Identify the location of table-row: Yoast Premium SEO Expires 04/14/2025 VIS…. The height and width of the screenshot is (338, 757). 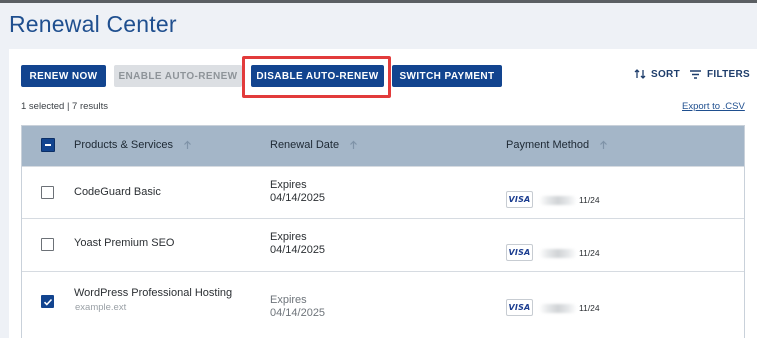
(383, 244).